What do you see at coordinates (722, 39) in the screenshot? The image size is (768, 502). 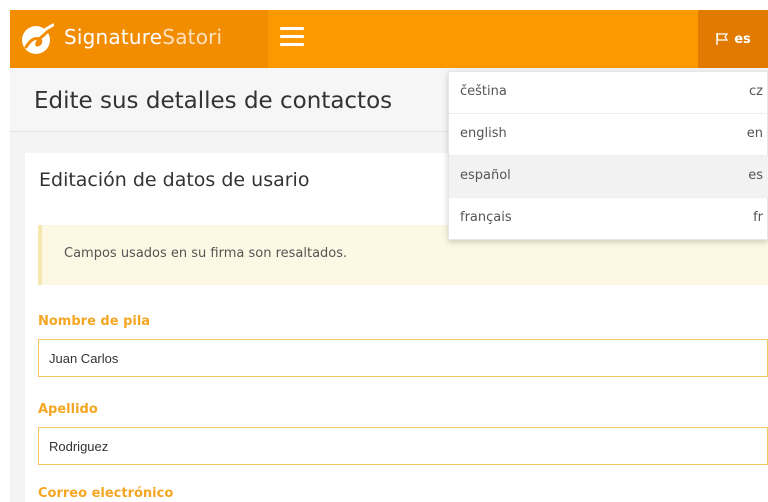 I see `flag-icon` at bounding box center [722, 39].